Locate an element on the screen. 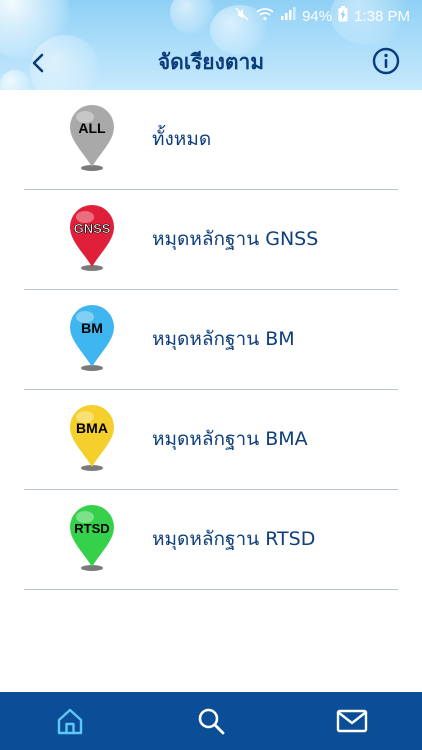  filter-item-bm: BM หมุดหลักฐาน BM is located at coordinates (211, 340).